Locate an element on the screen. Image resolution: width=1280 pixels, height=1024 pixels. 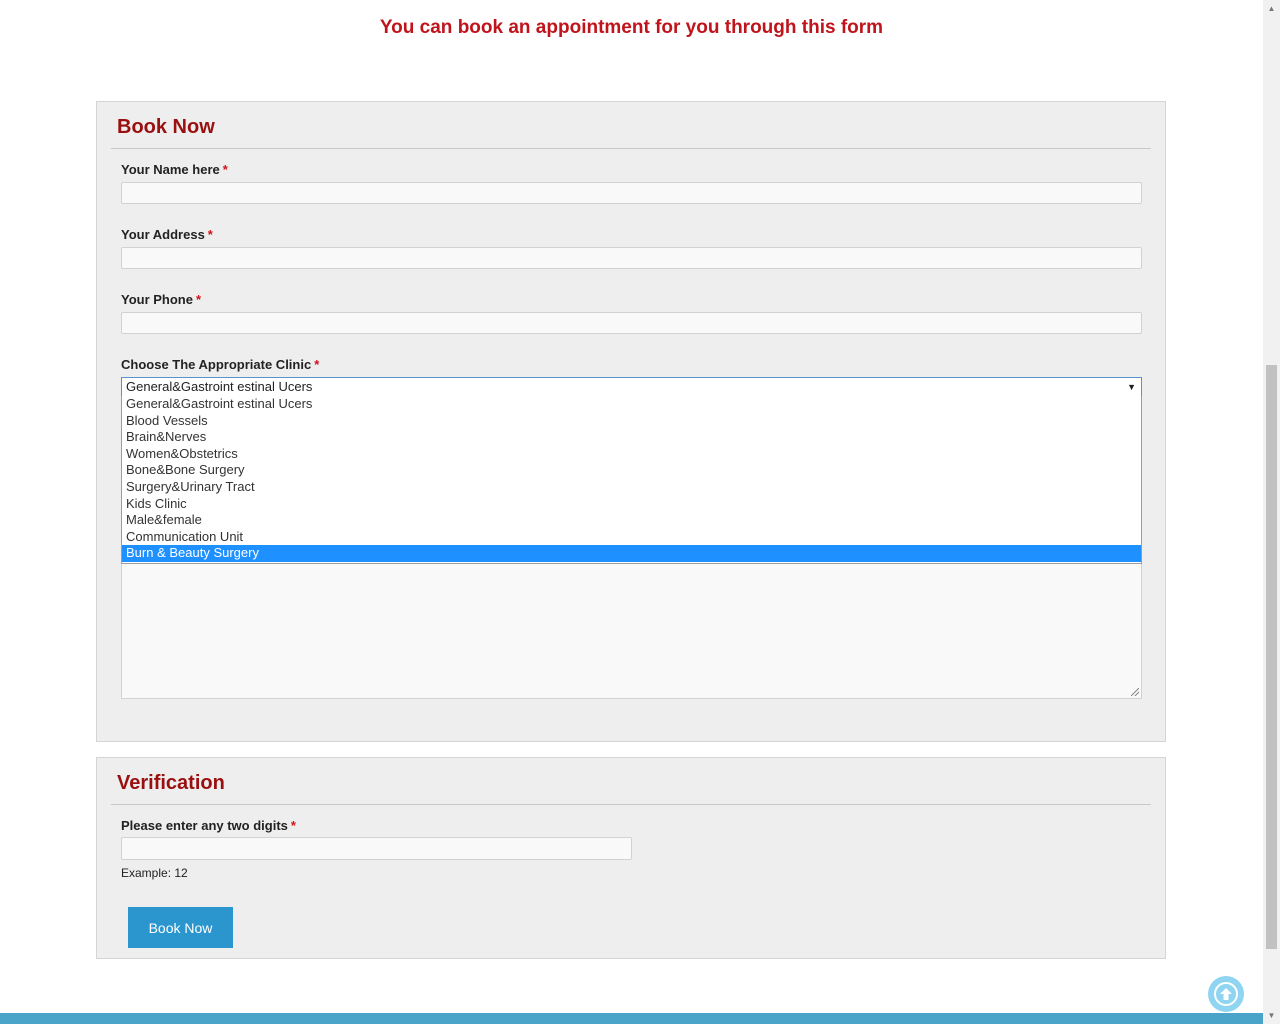
clinic-select-value: General&Gastroint estinal Ucers is located at coordinates (219, 386).